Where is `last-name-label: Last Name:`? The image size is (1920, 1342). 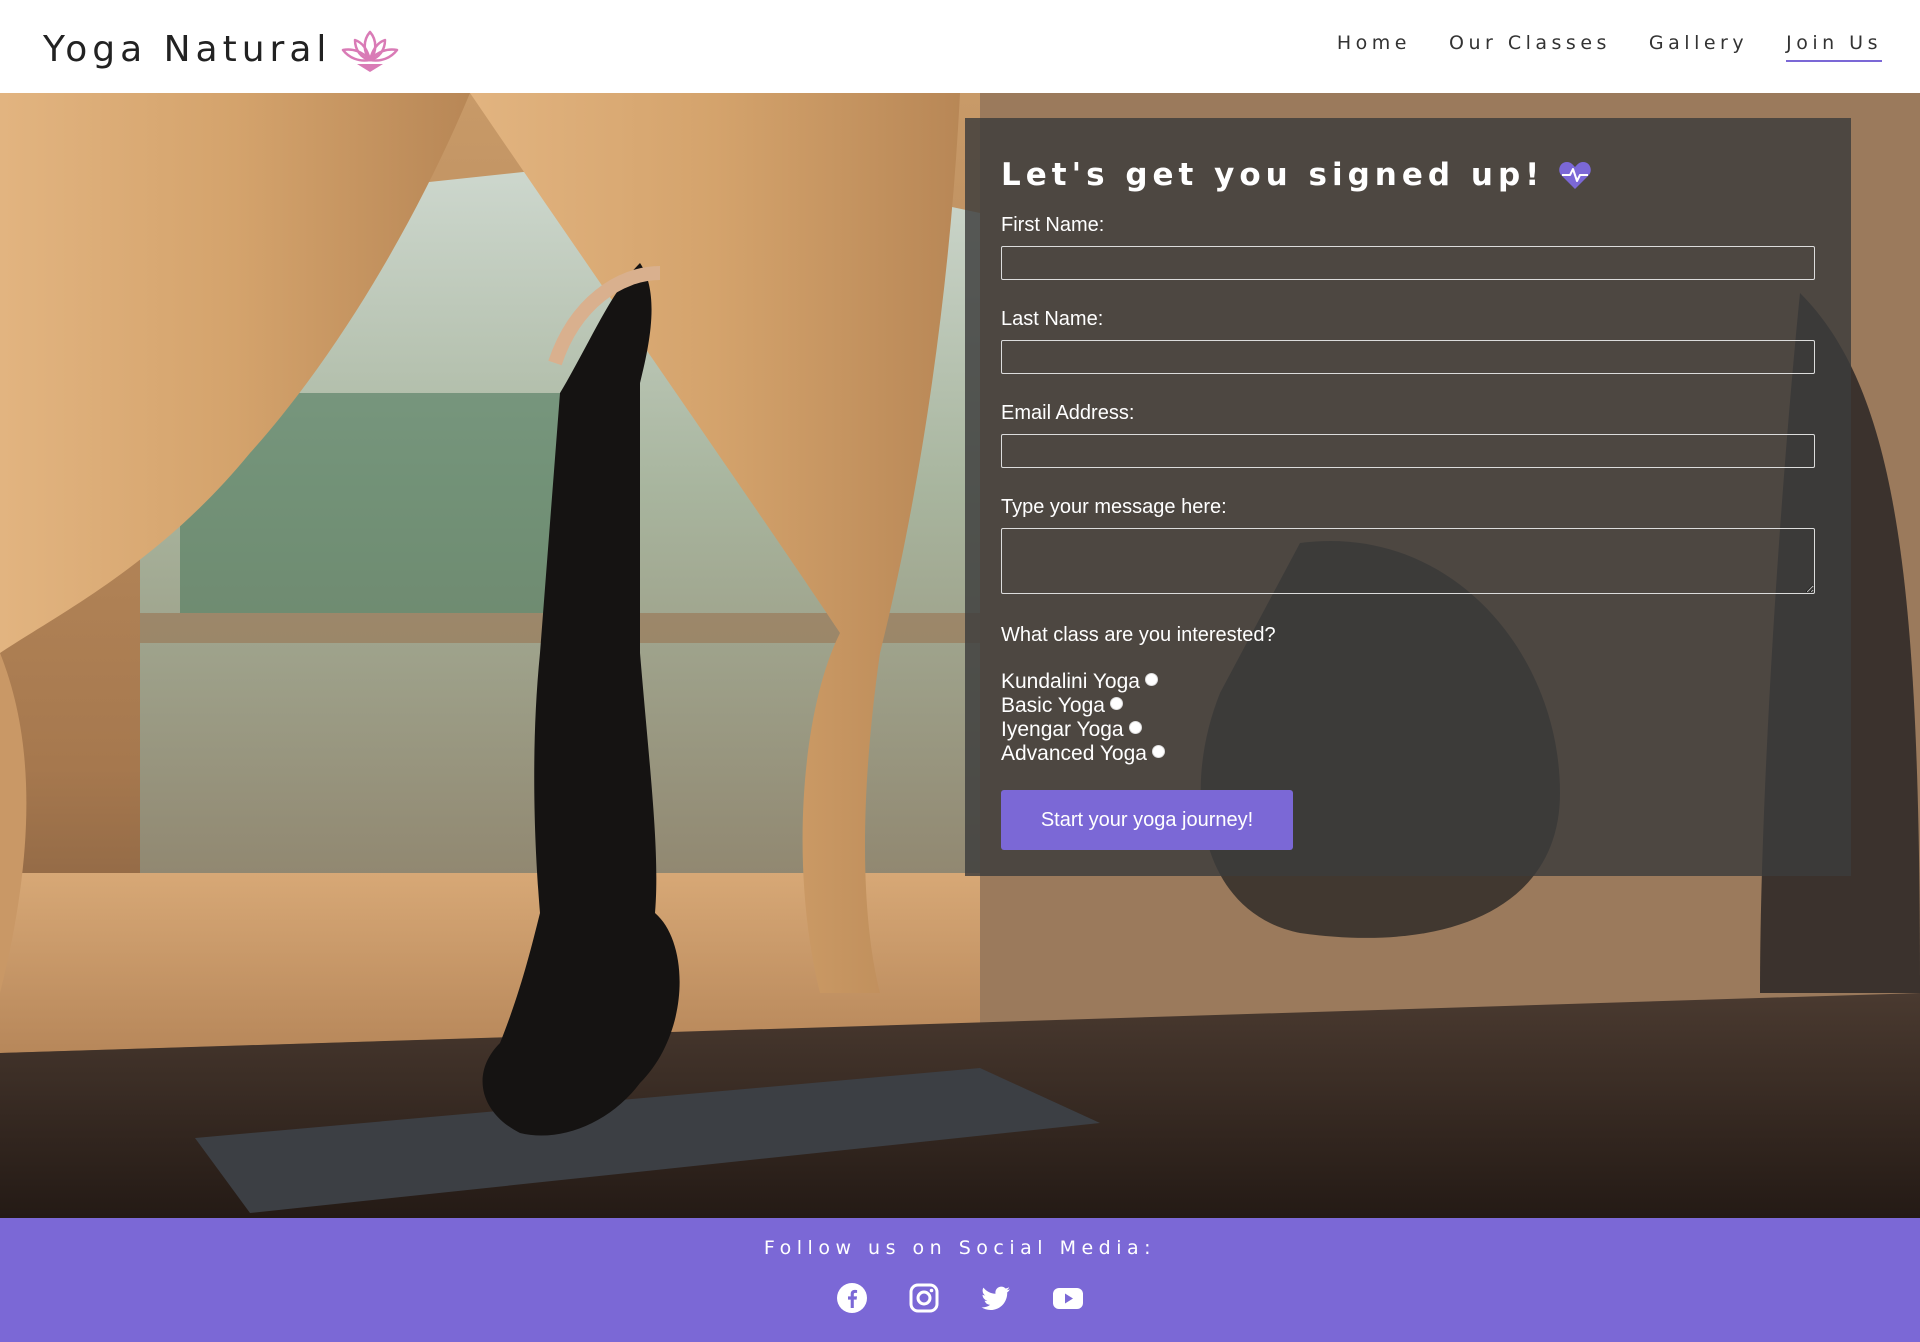
last-name-label: Last Name: is located at coordinates (1052, 319).